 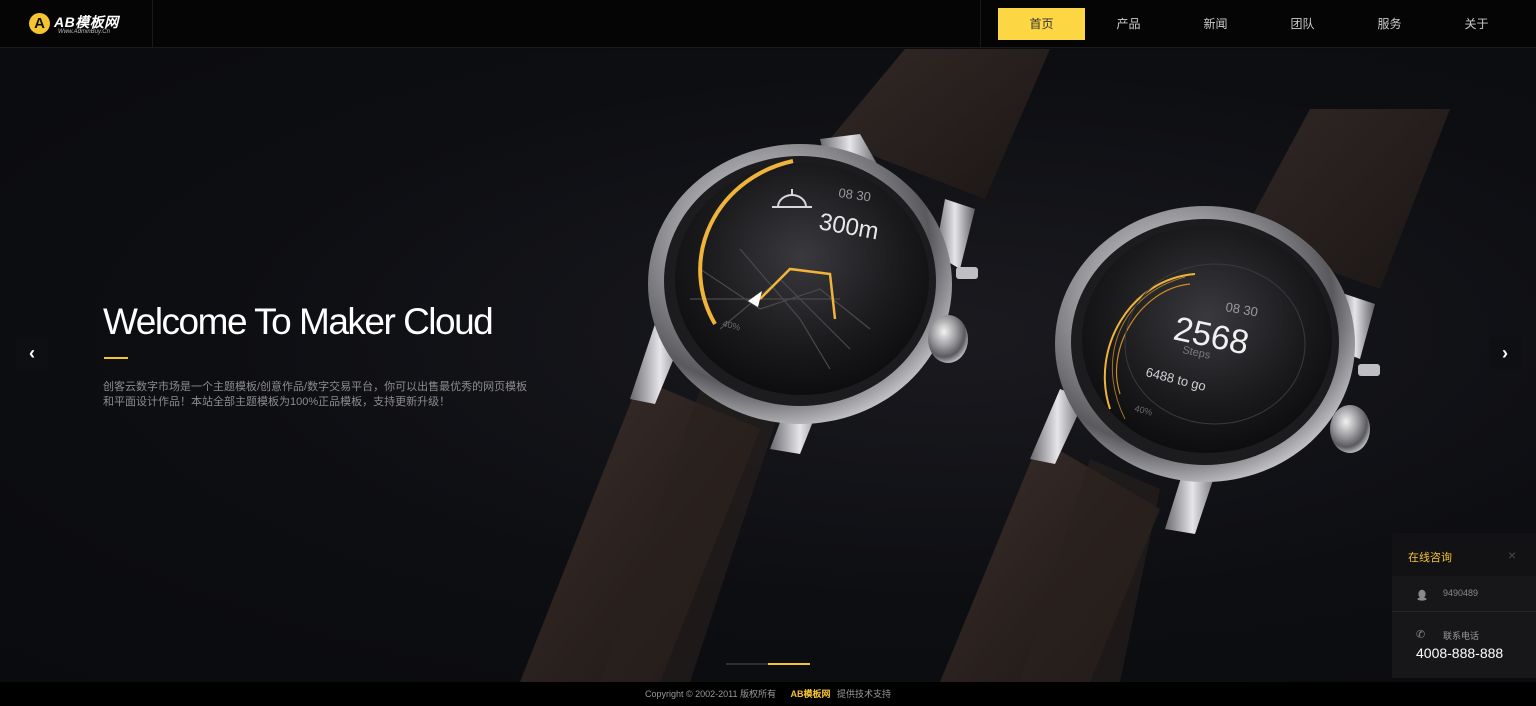 I want to click on nav-item-news: 新闻, so click(x=1215, y=24).